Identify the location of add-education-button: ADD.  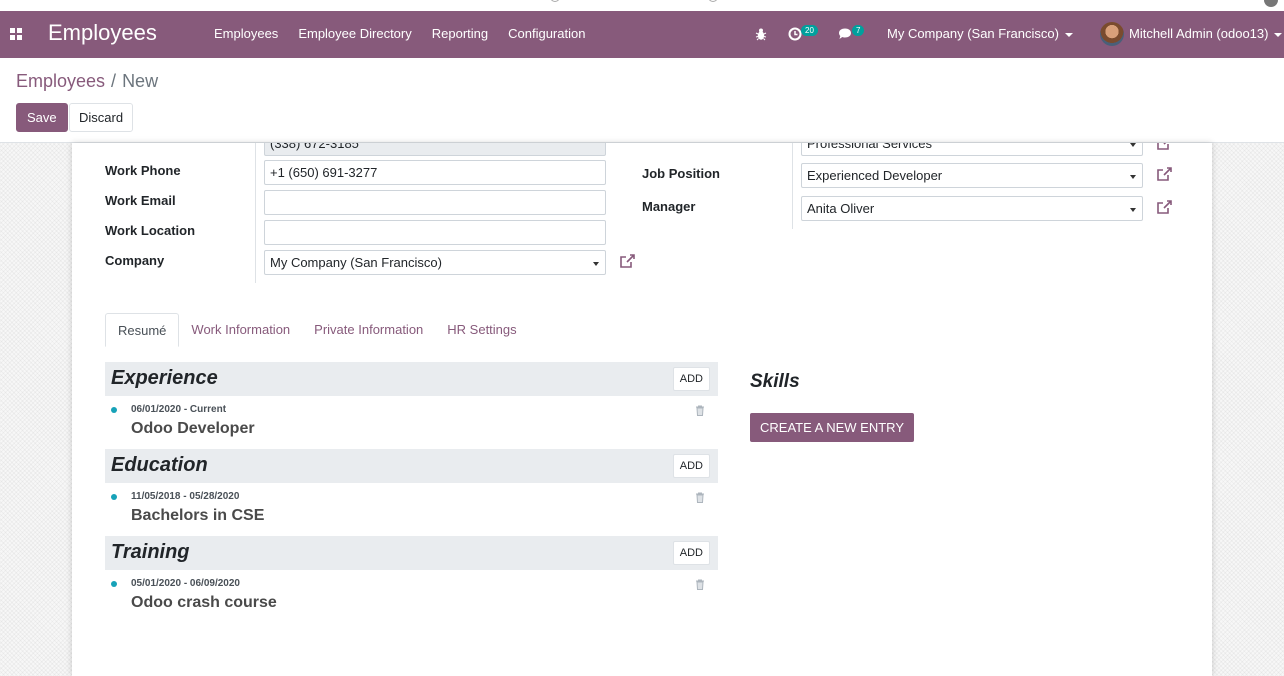
(691, 466).